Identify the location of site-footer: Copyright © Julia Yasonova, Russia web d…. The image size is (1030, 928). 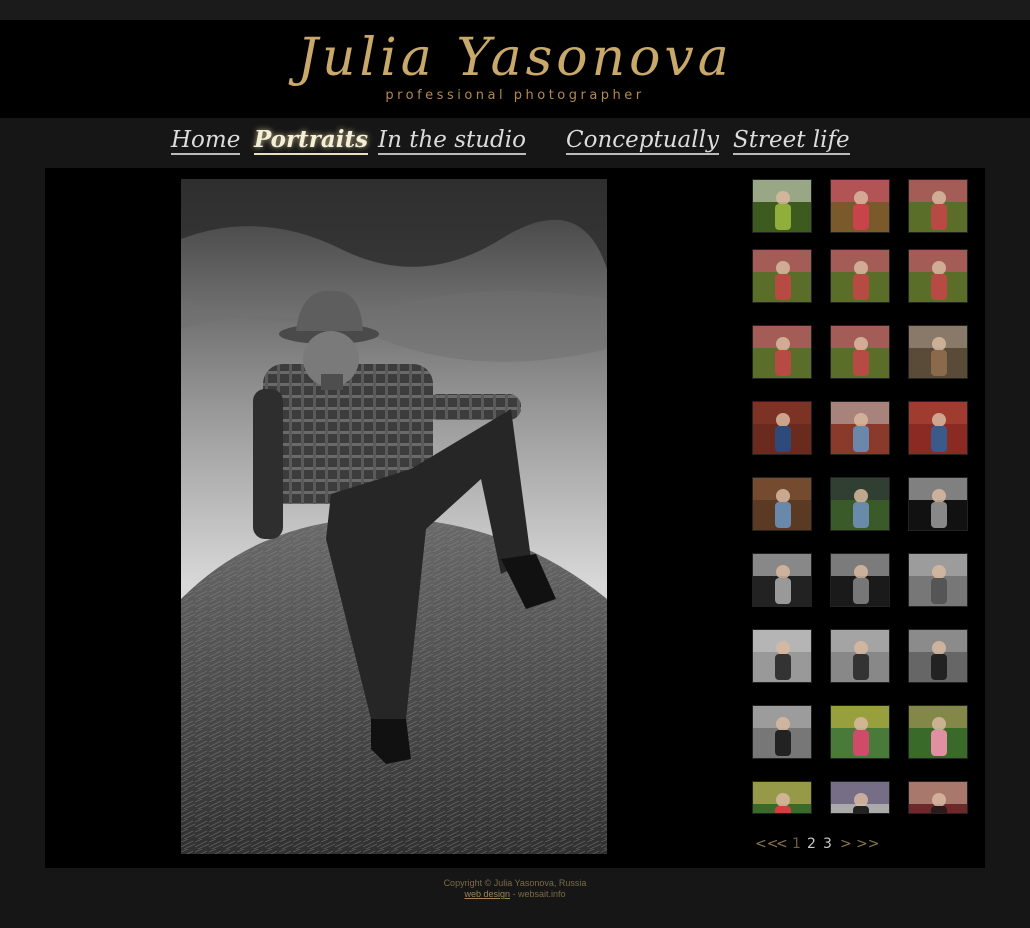
(515, 889).